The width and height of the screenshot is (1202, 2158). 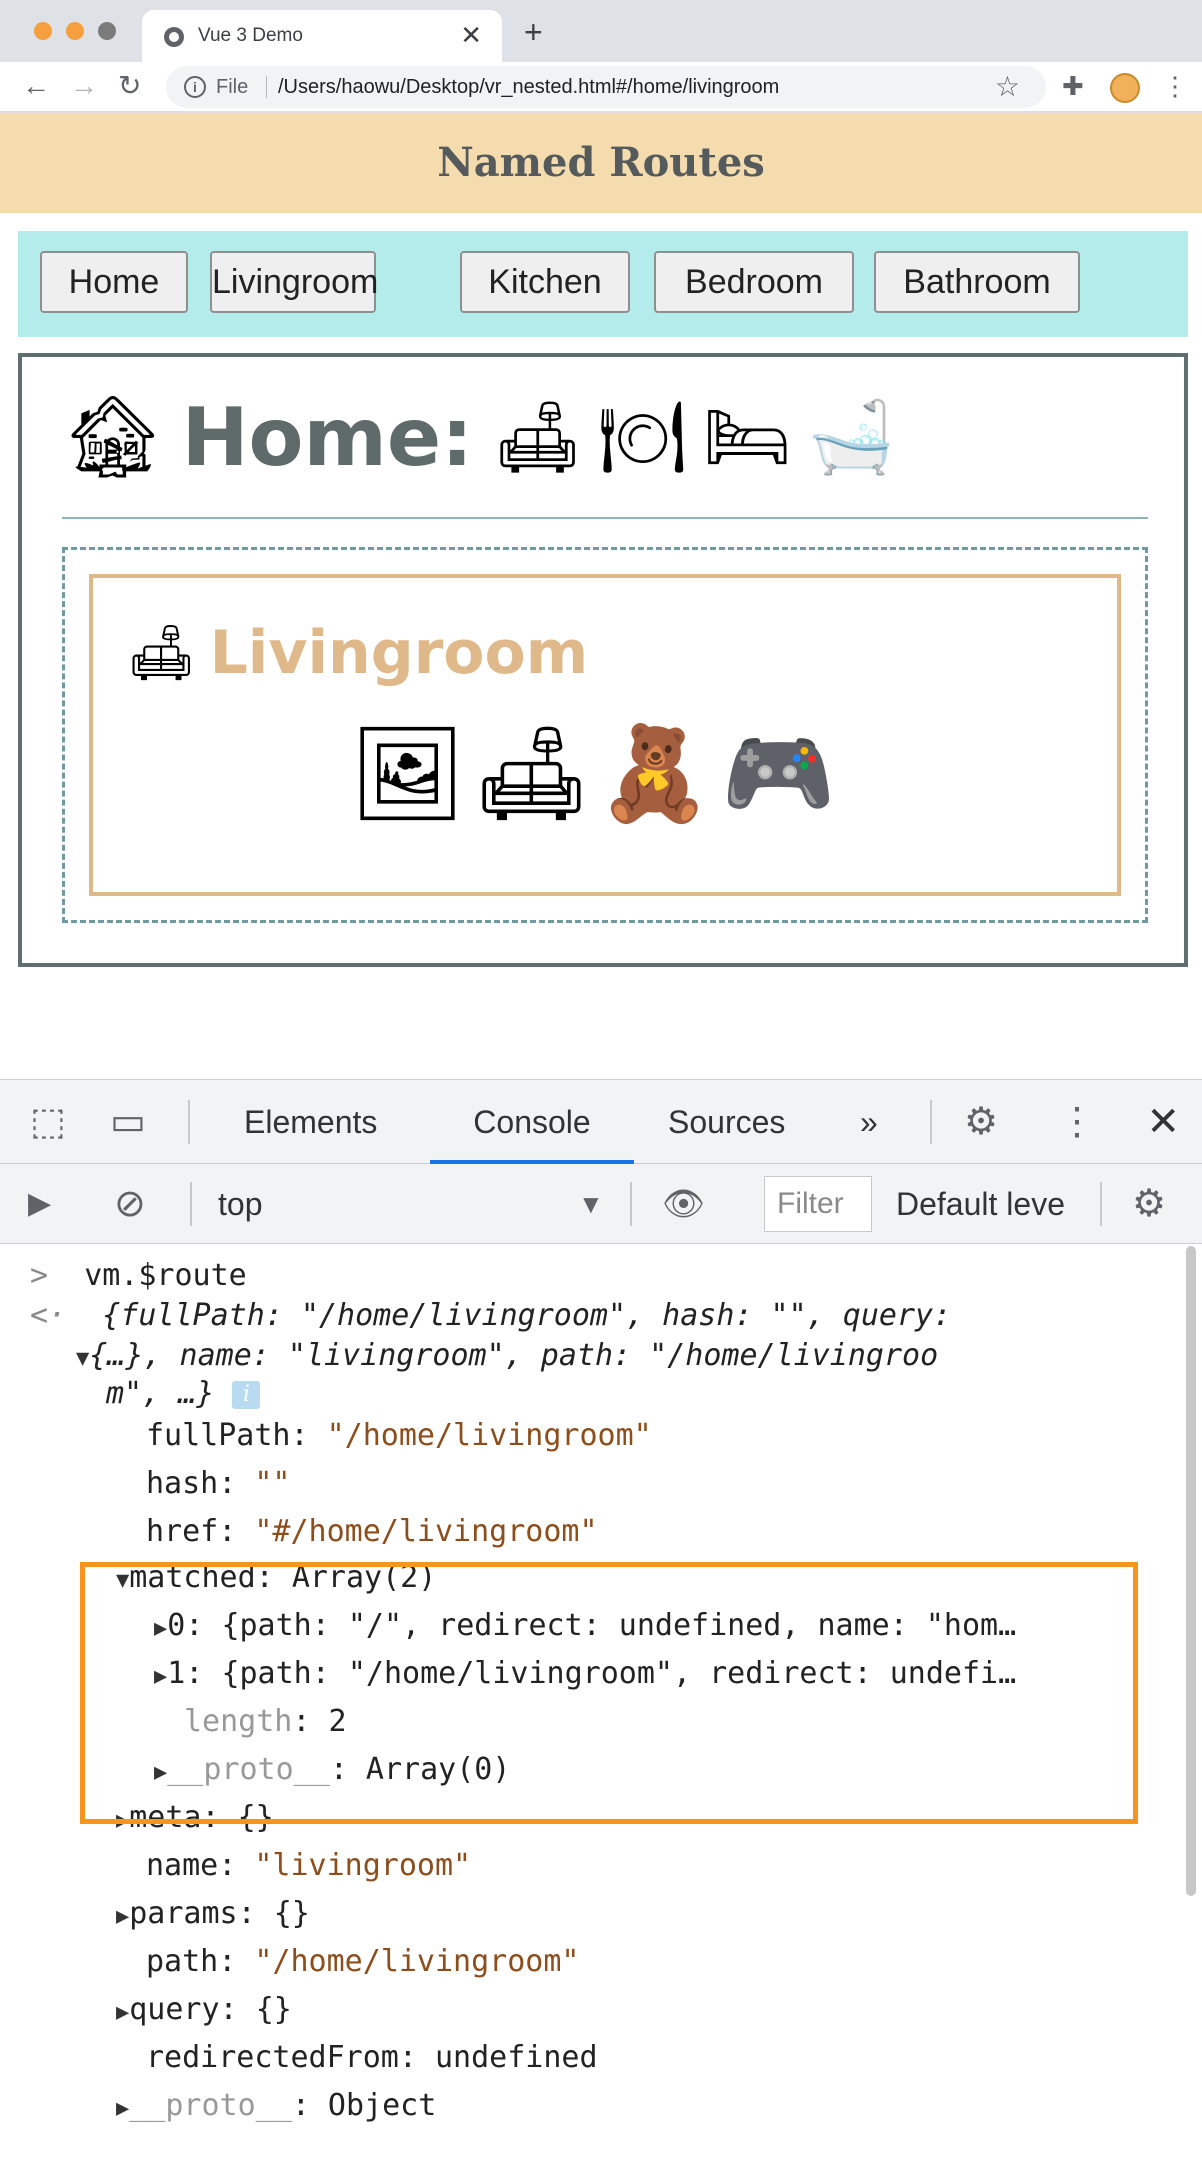 What do you see at coordinates (399, 1435) in the screenshot?
I see `prop-fullPath: fullPath: "/home/livingroom"` at bounding box center [399, 1435].